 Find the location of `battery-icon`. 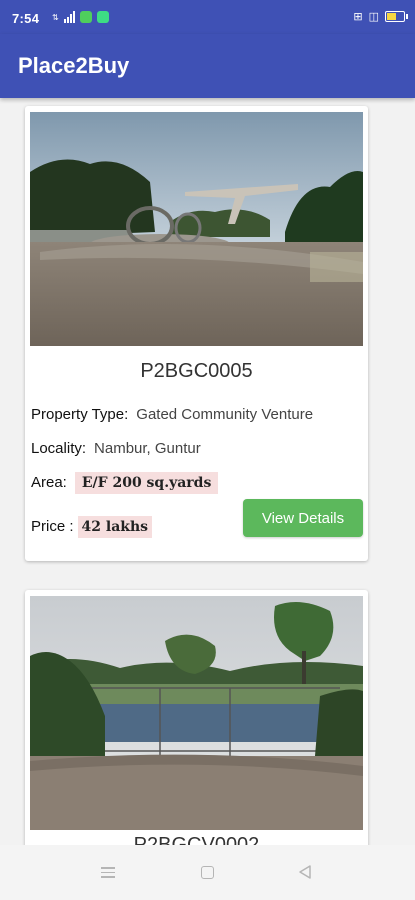

battery-icon is located at coordinates (396, 16).